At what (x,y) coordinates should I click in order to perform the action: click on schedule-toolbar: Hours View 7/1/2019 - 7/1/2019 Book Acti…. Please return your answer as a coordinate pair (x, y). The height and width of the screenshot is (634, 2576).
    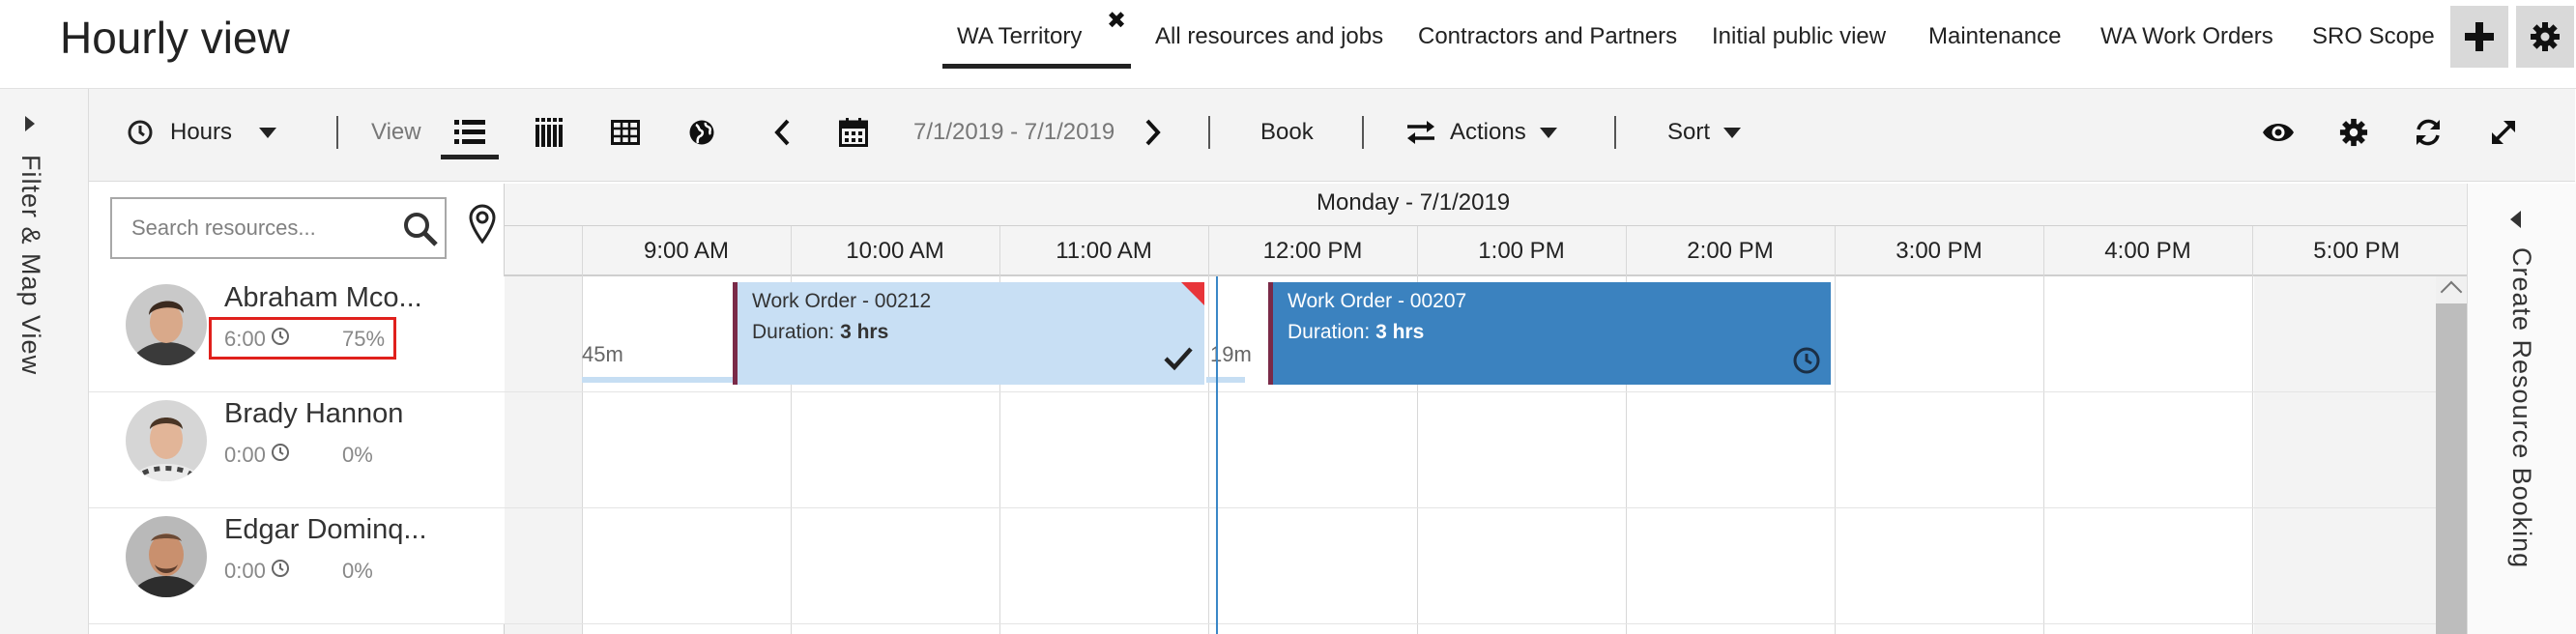
    Looking at the image, I should click on (1332, 135).